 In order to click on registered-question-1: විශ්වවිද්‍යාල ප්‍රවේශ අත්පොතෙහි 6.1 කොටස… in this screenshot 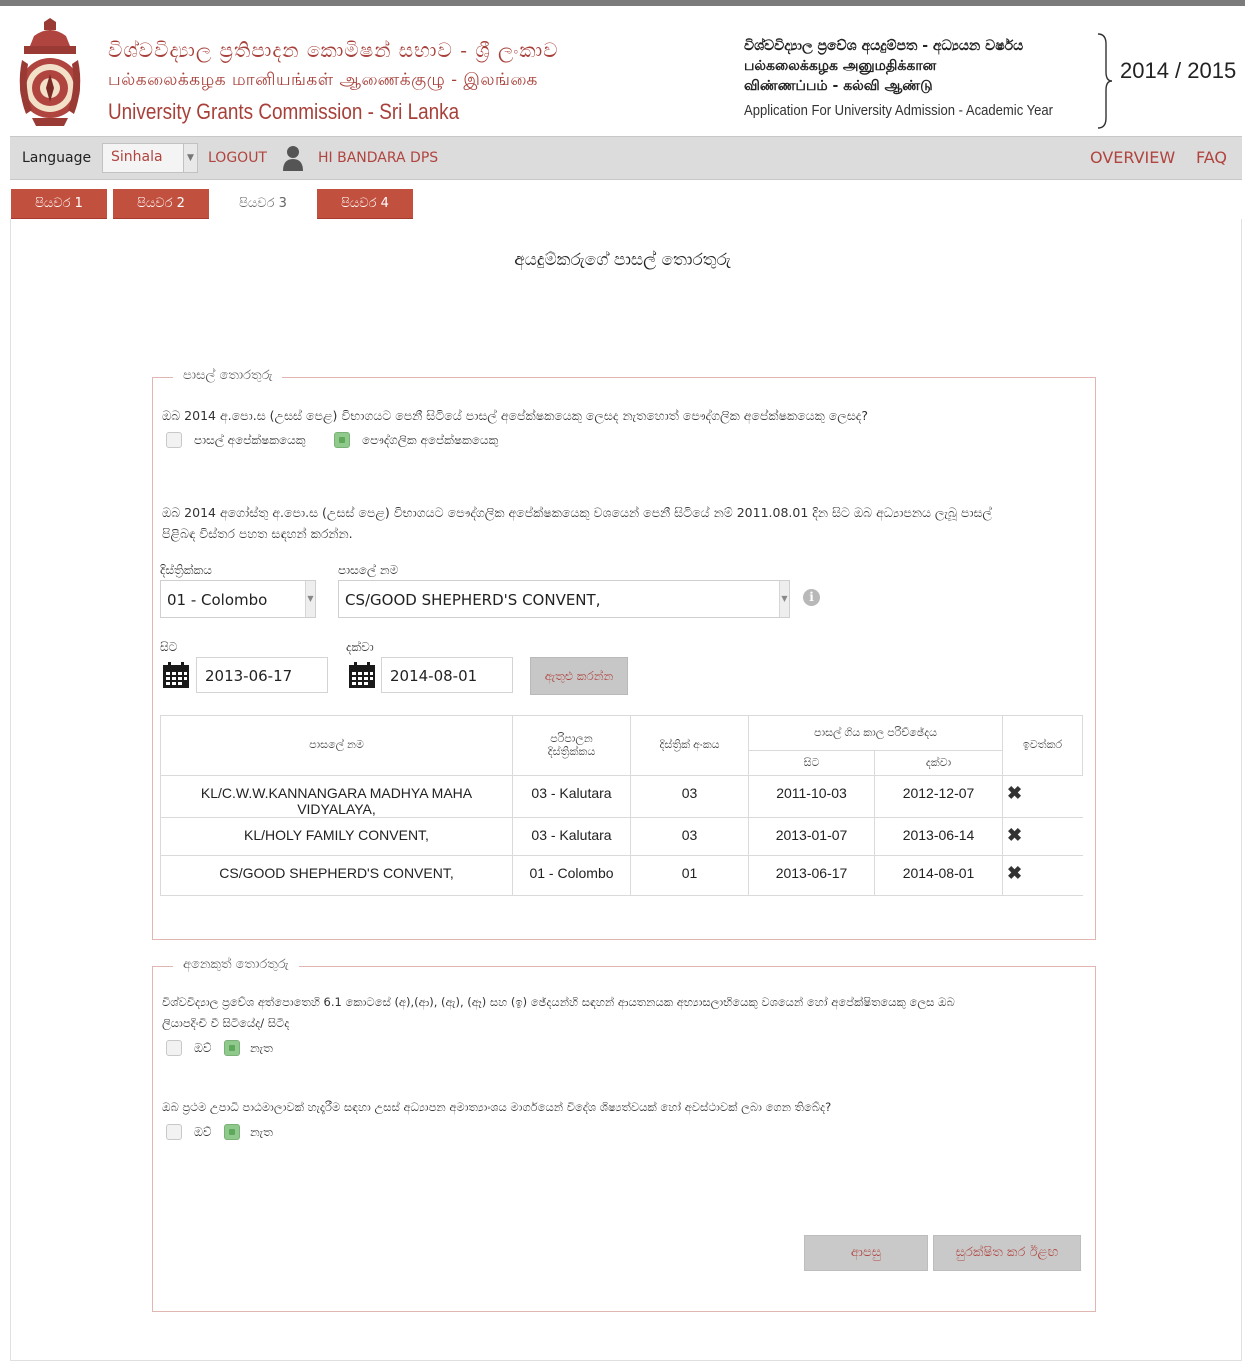, I will do `click(558, 1002)`.